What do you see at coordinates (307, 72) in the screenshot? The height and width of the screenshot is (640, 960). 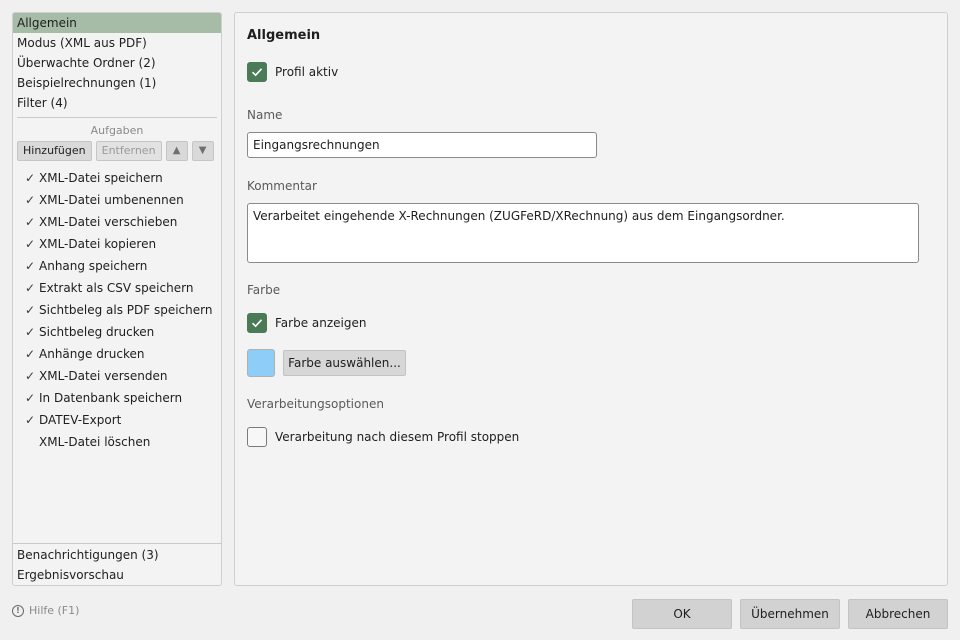 I see `profile-active-label: Profil aktiv` at bounding box center [307, 72].